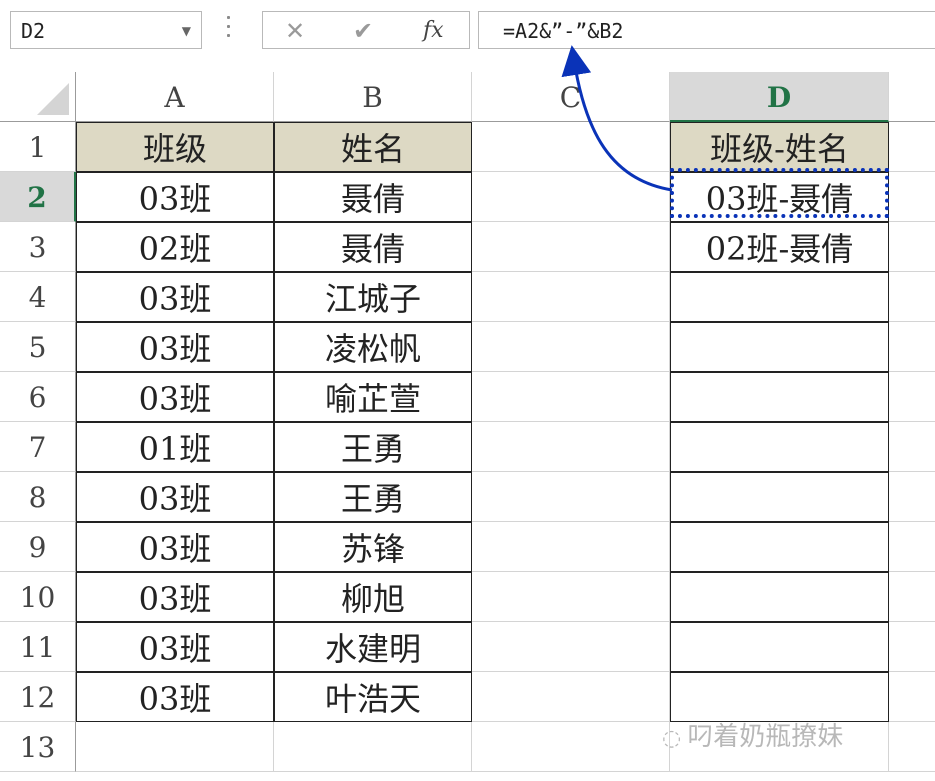 This screenshot has width=935, height=781. Describe the element at coordinates (373, 97) in the screenshot. I see `column-header-b: B` at that location.